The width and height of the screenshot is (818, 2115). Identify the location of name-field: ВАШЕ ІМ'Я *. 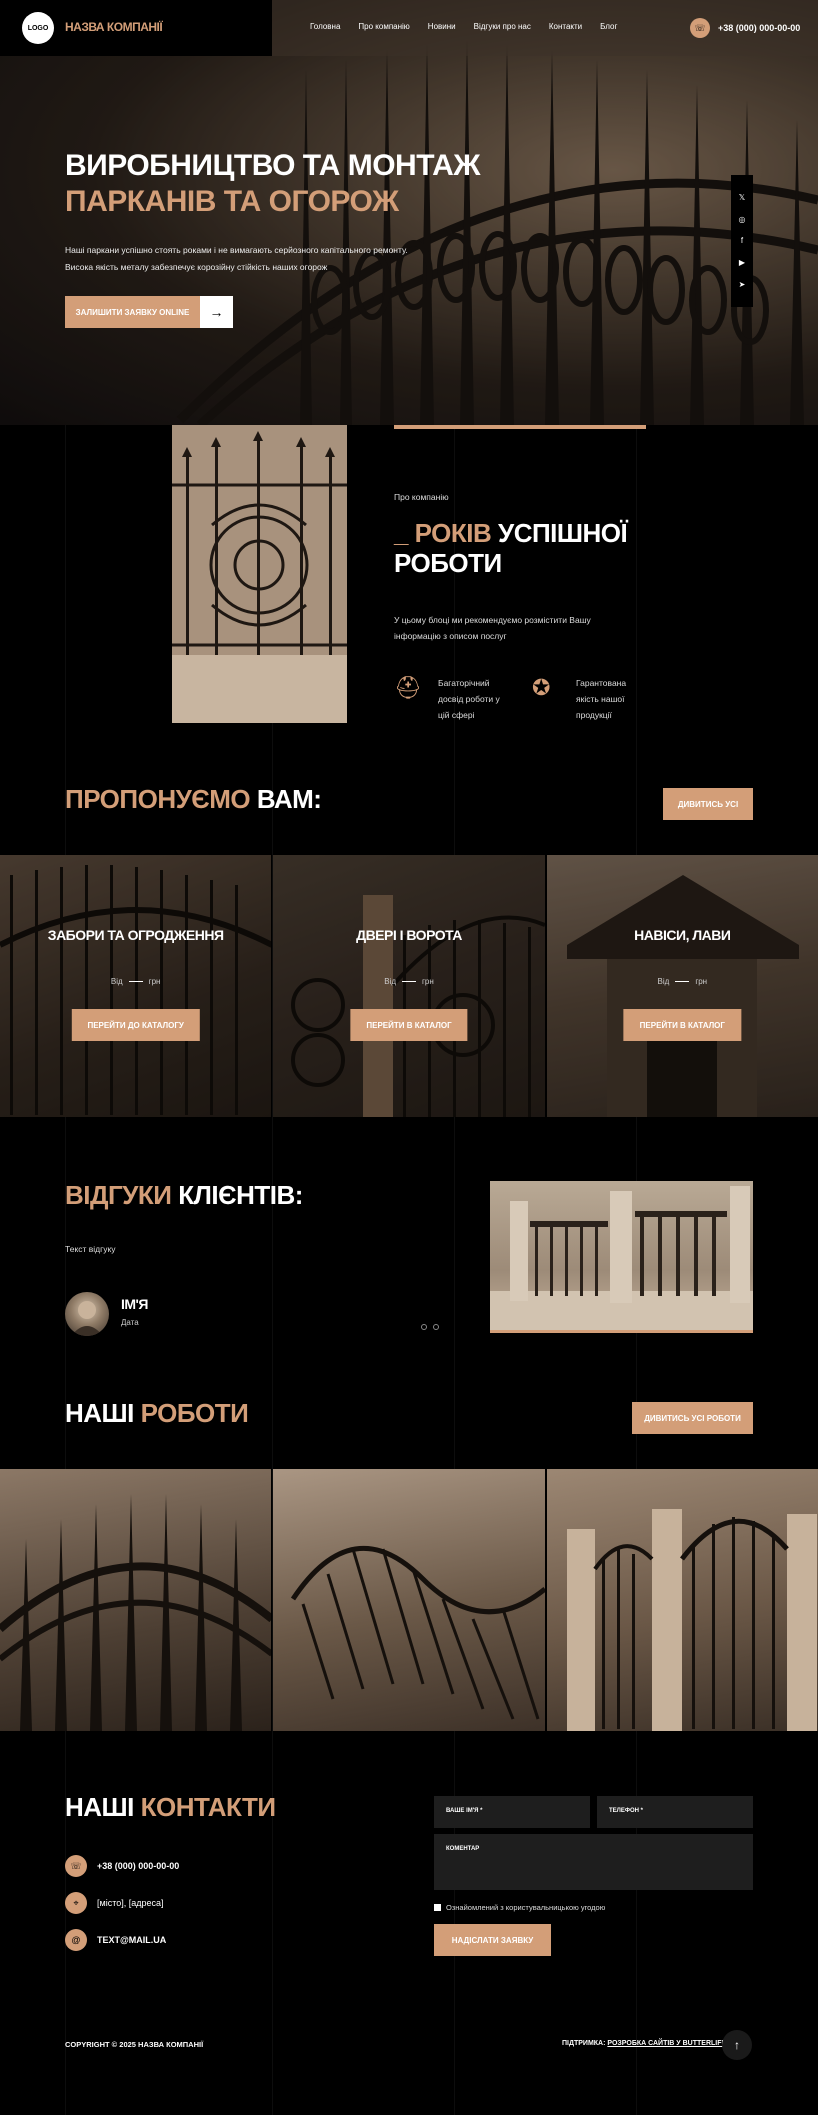
(512, 1812).